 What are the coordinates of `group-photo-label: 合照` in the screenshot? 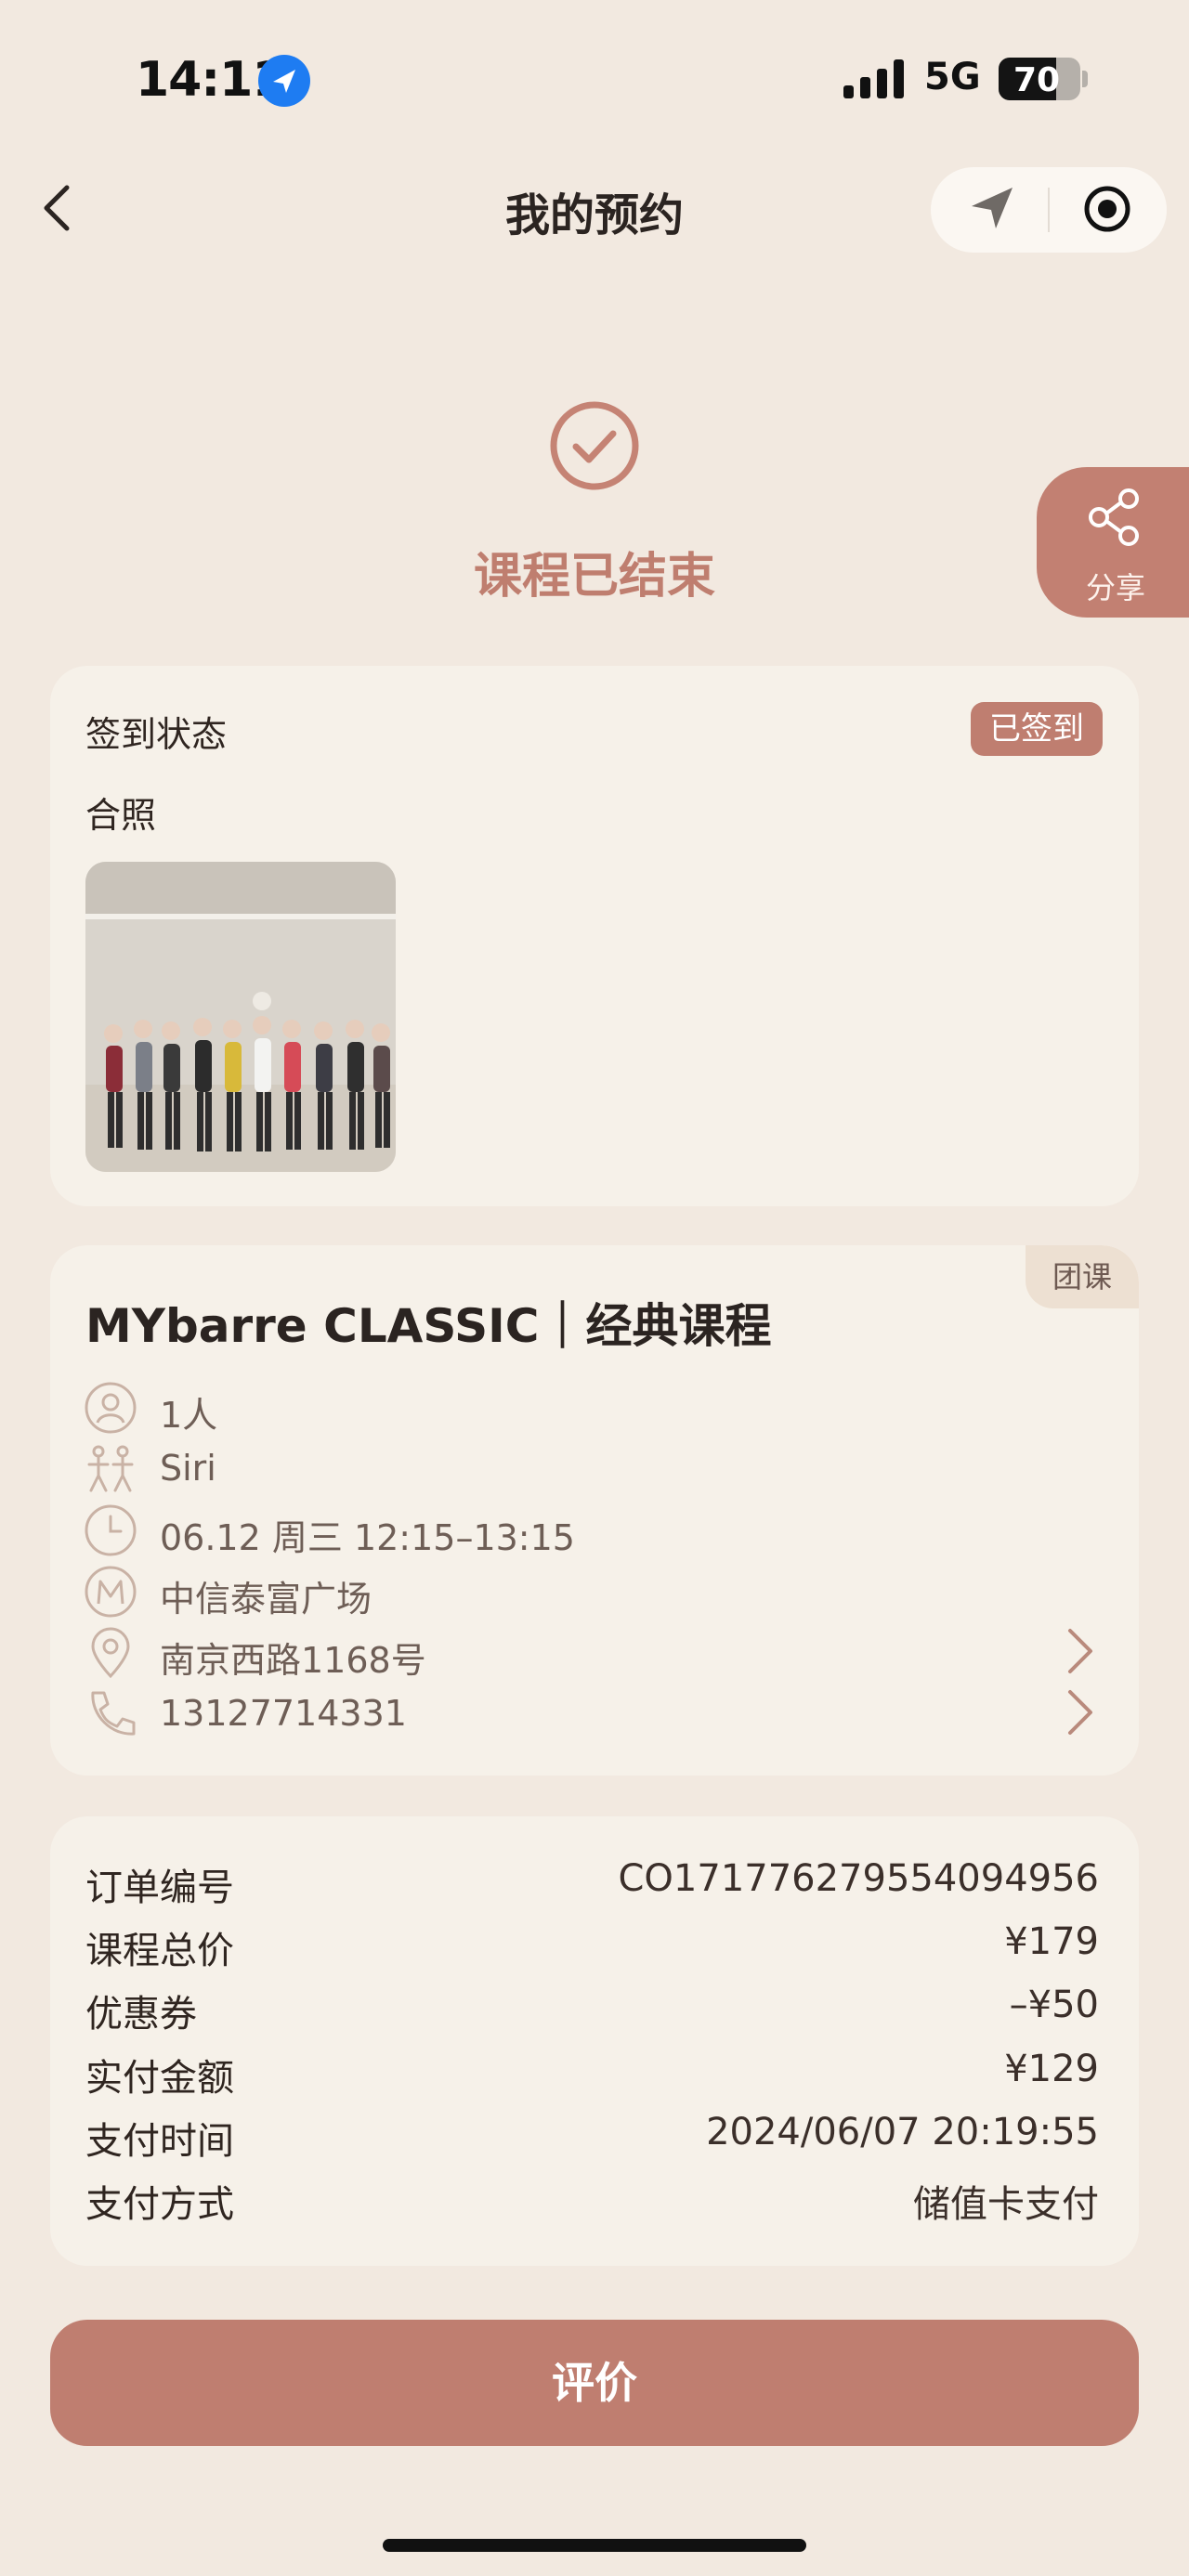 It's located at (121, 815).